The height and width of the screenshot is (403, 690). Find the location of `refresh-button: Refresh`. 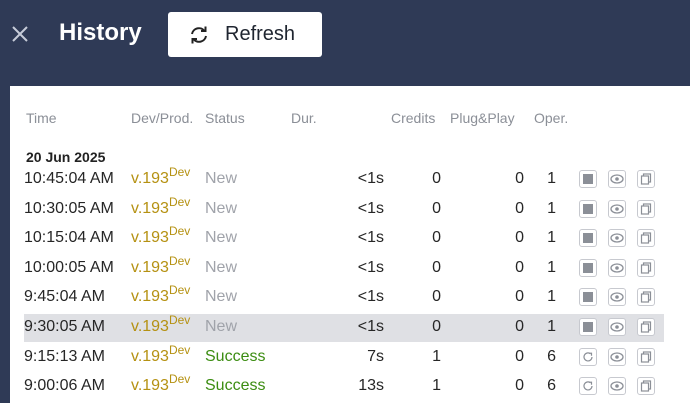

refresh-button: Refresh is located at coordinates (245, 34).